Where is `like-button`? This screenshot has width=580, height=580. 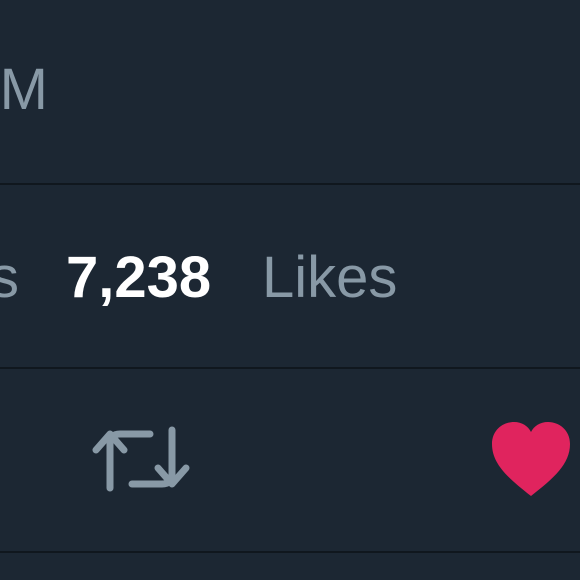 like-button is located at coordinates (531, 459).